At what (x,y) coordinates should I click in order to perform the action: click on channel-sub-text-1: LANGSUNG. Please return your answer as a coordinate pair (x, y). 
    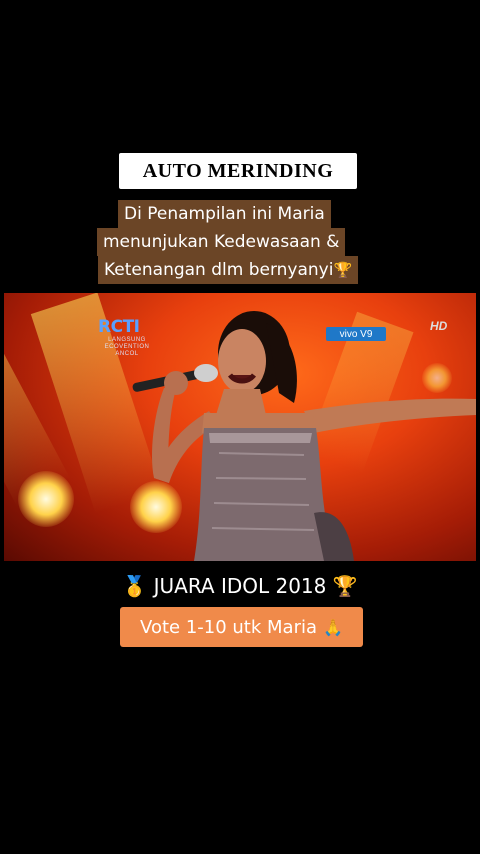
    Looking at the image, I should click on (127, 340).